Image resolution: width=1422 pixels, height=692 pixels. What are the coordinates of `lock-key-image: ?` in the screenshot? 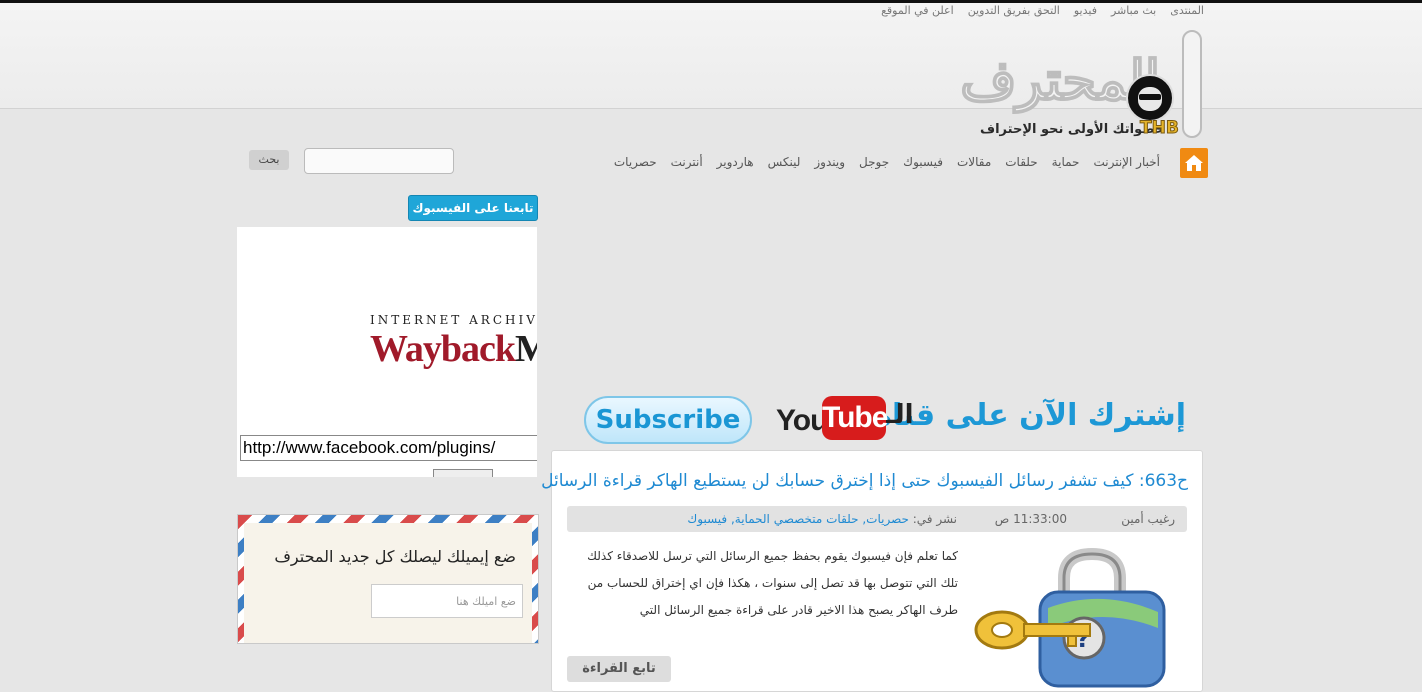 It's located at (1070, 618).